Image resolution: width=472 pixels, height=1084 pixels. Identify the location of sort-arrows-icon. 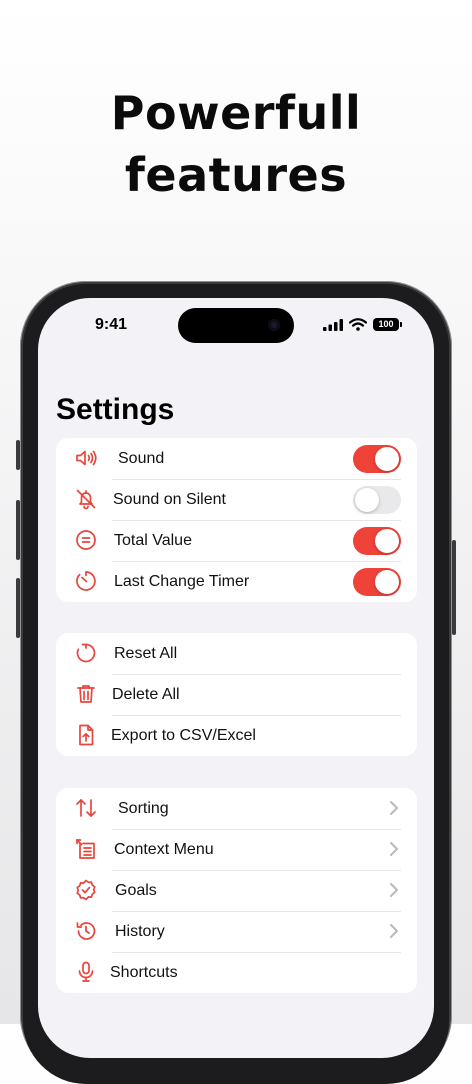
(86, 808).